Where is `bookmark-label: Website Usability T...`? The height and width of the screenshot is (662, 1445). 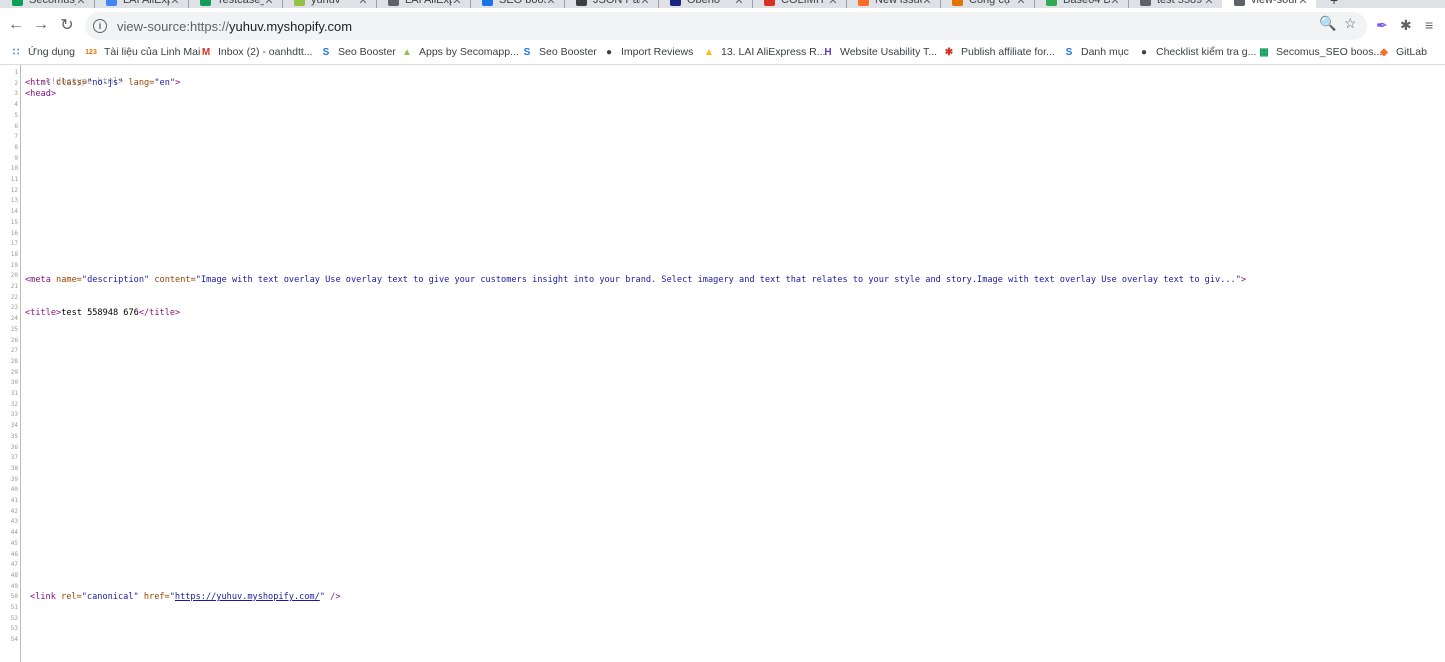 bookmark-label: Website Usability T... is located at coordinates (889, 52).